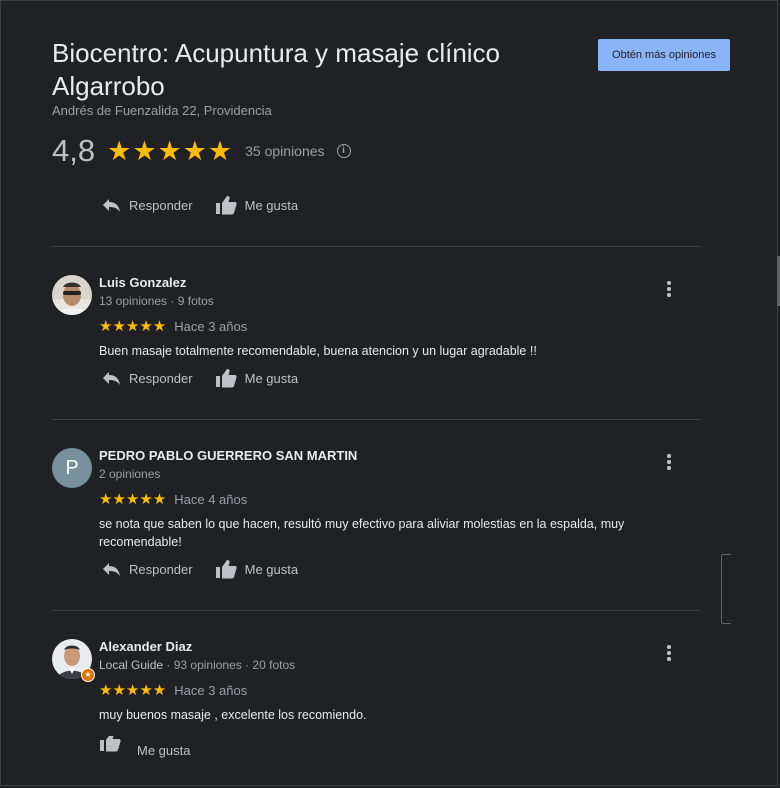 This screenshot has height=788, width=780. What do you see at coordinates (664, 55) in the screenshot?
I see `get-more-reviews-button: Obtén más opiniones` at bounding box center [664, 55].